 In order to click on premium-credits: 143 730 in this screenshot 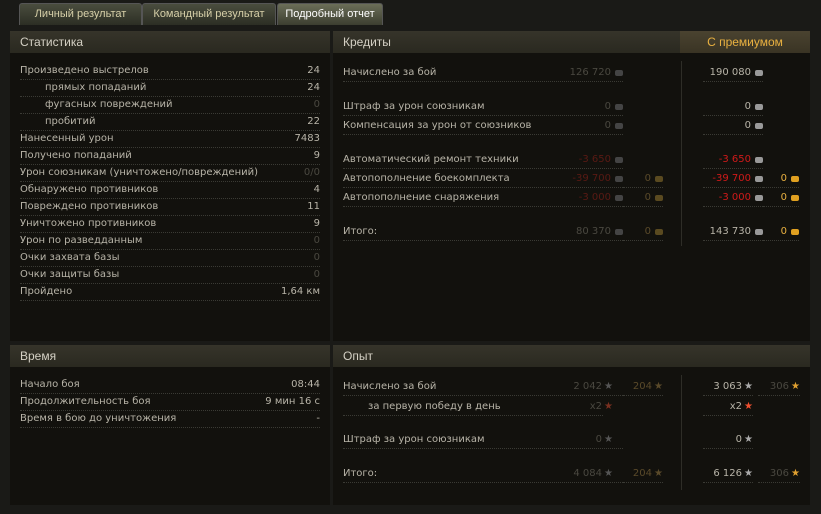, I will do `click(730, 231)`.